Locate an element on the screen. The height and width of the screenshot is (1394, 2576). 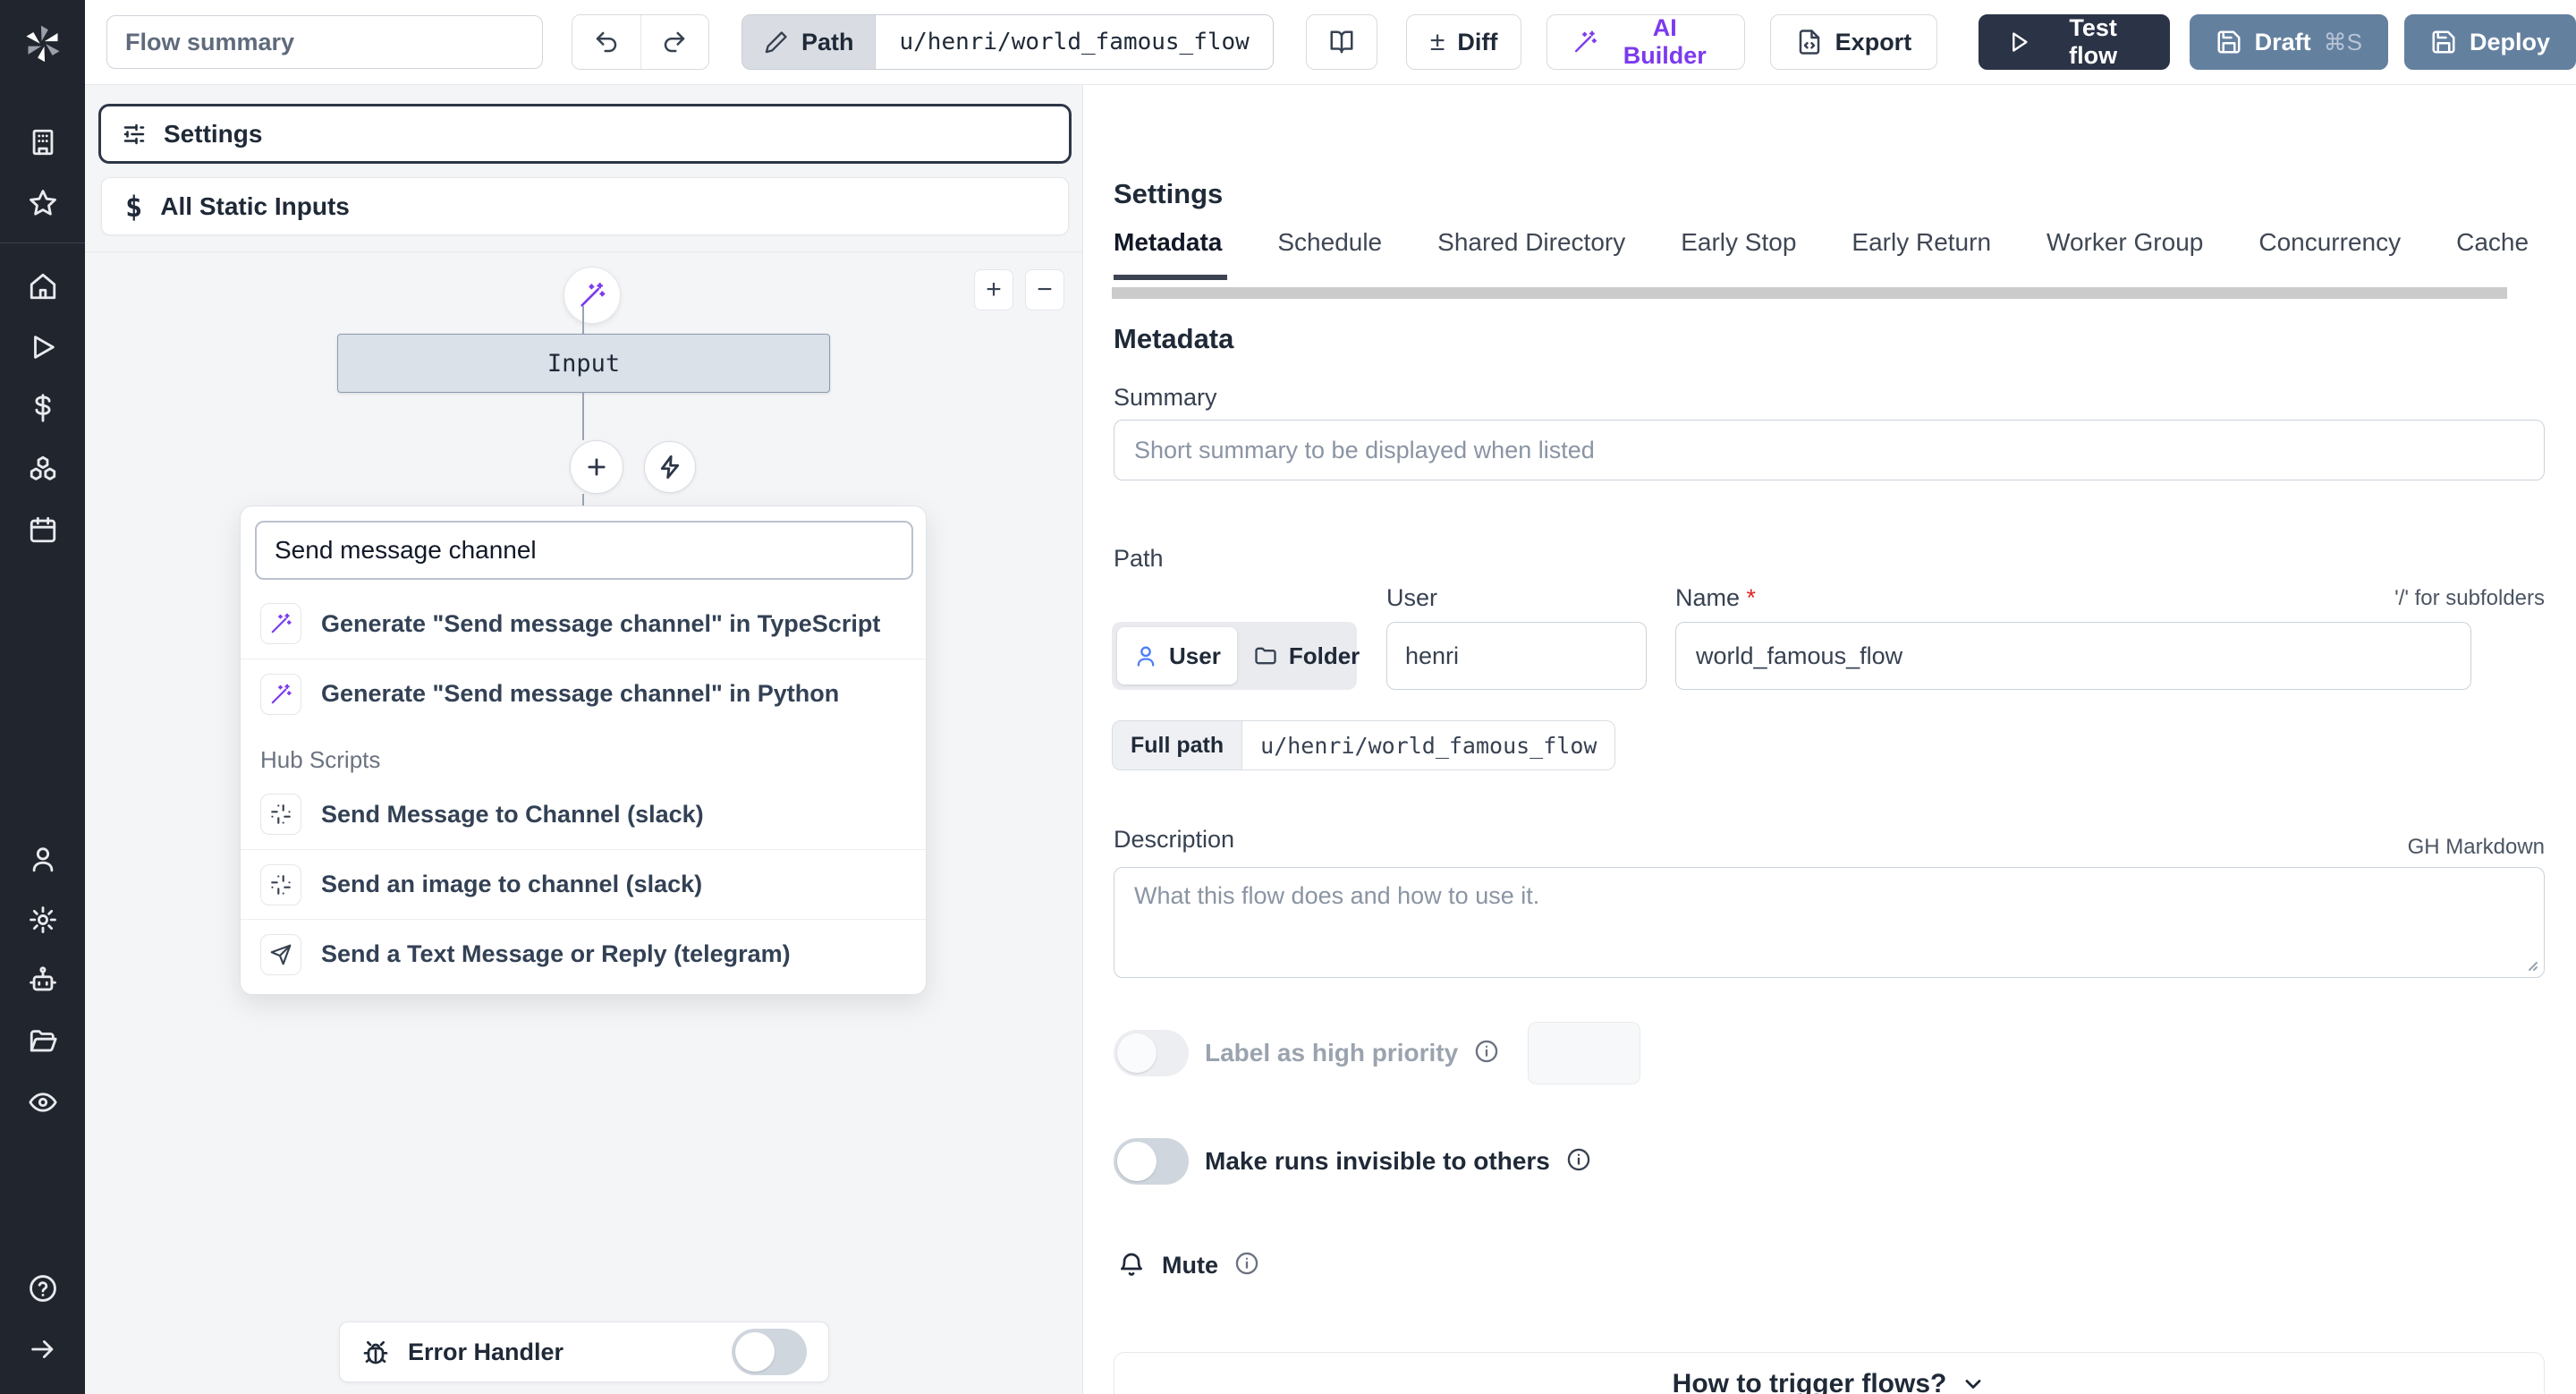
active-tab-underline is located at coordinates (1170, 277).